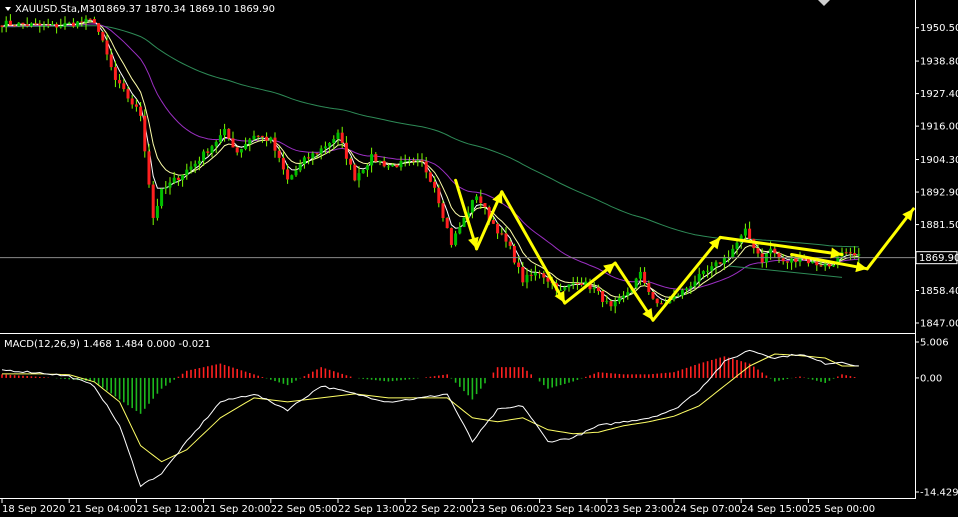 This screenshot has height=517, width=958. I want to click on time-tick-label: 18 Sep 2020, so click(33, 509).